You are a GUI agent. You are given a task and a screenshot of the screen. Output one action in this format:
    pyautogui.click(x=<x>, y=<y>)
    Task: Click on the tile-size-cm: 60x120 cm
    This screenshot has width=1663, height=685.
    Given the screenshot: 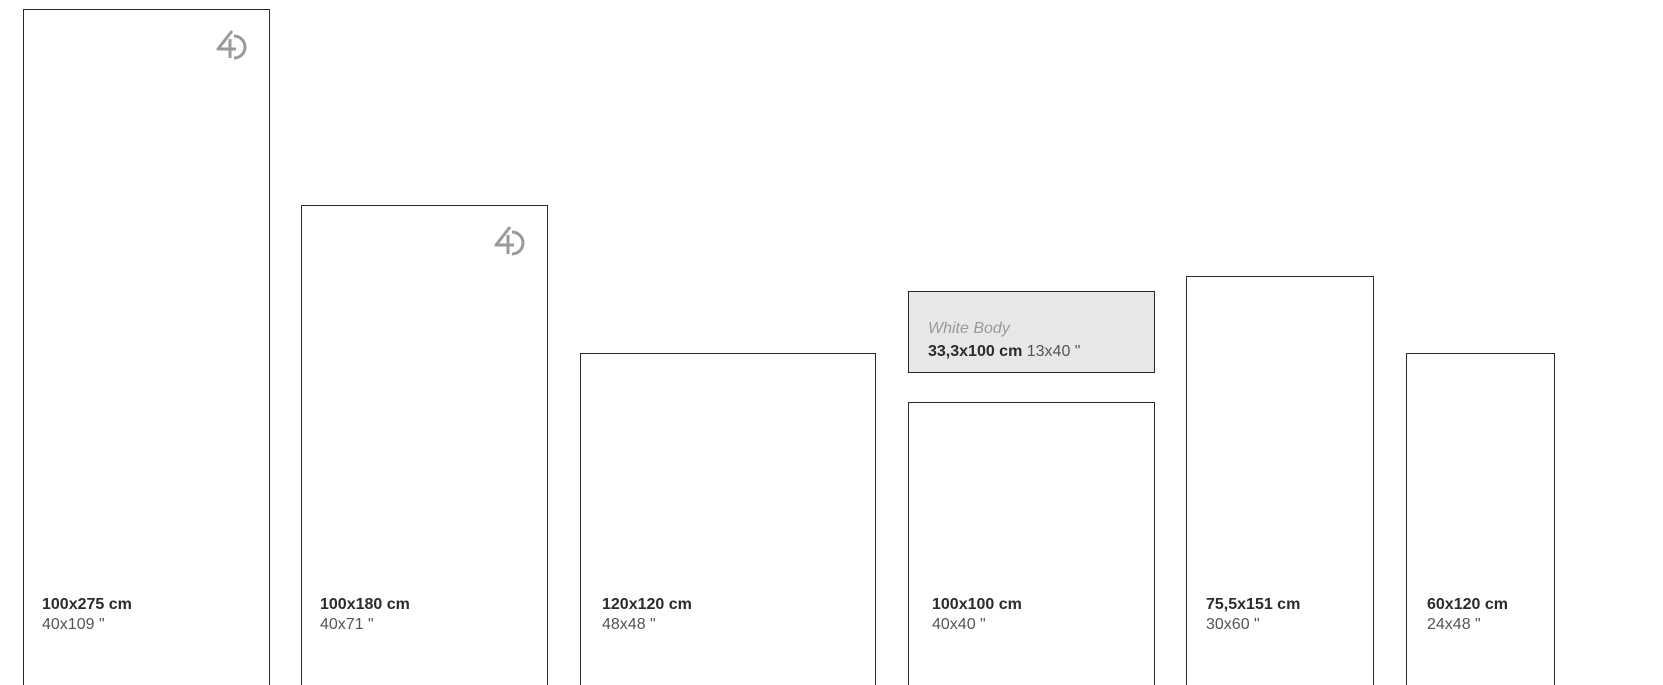 What is the action you would take?
    pyautogui.click(x=1467, y=604)
    